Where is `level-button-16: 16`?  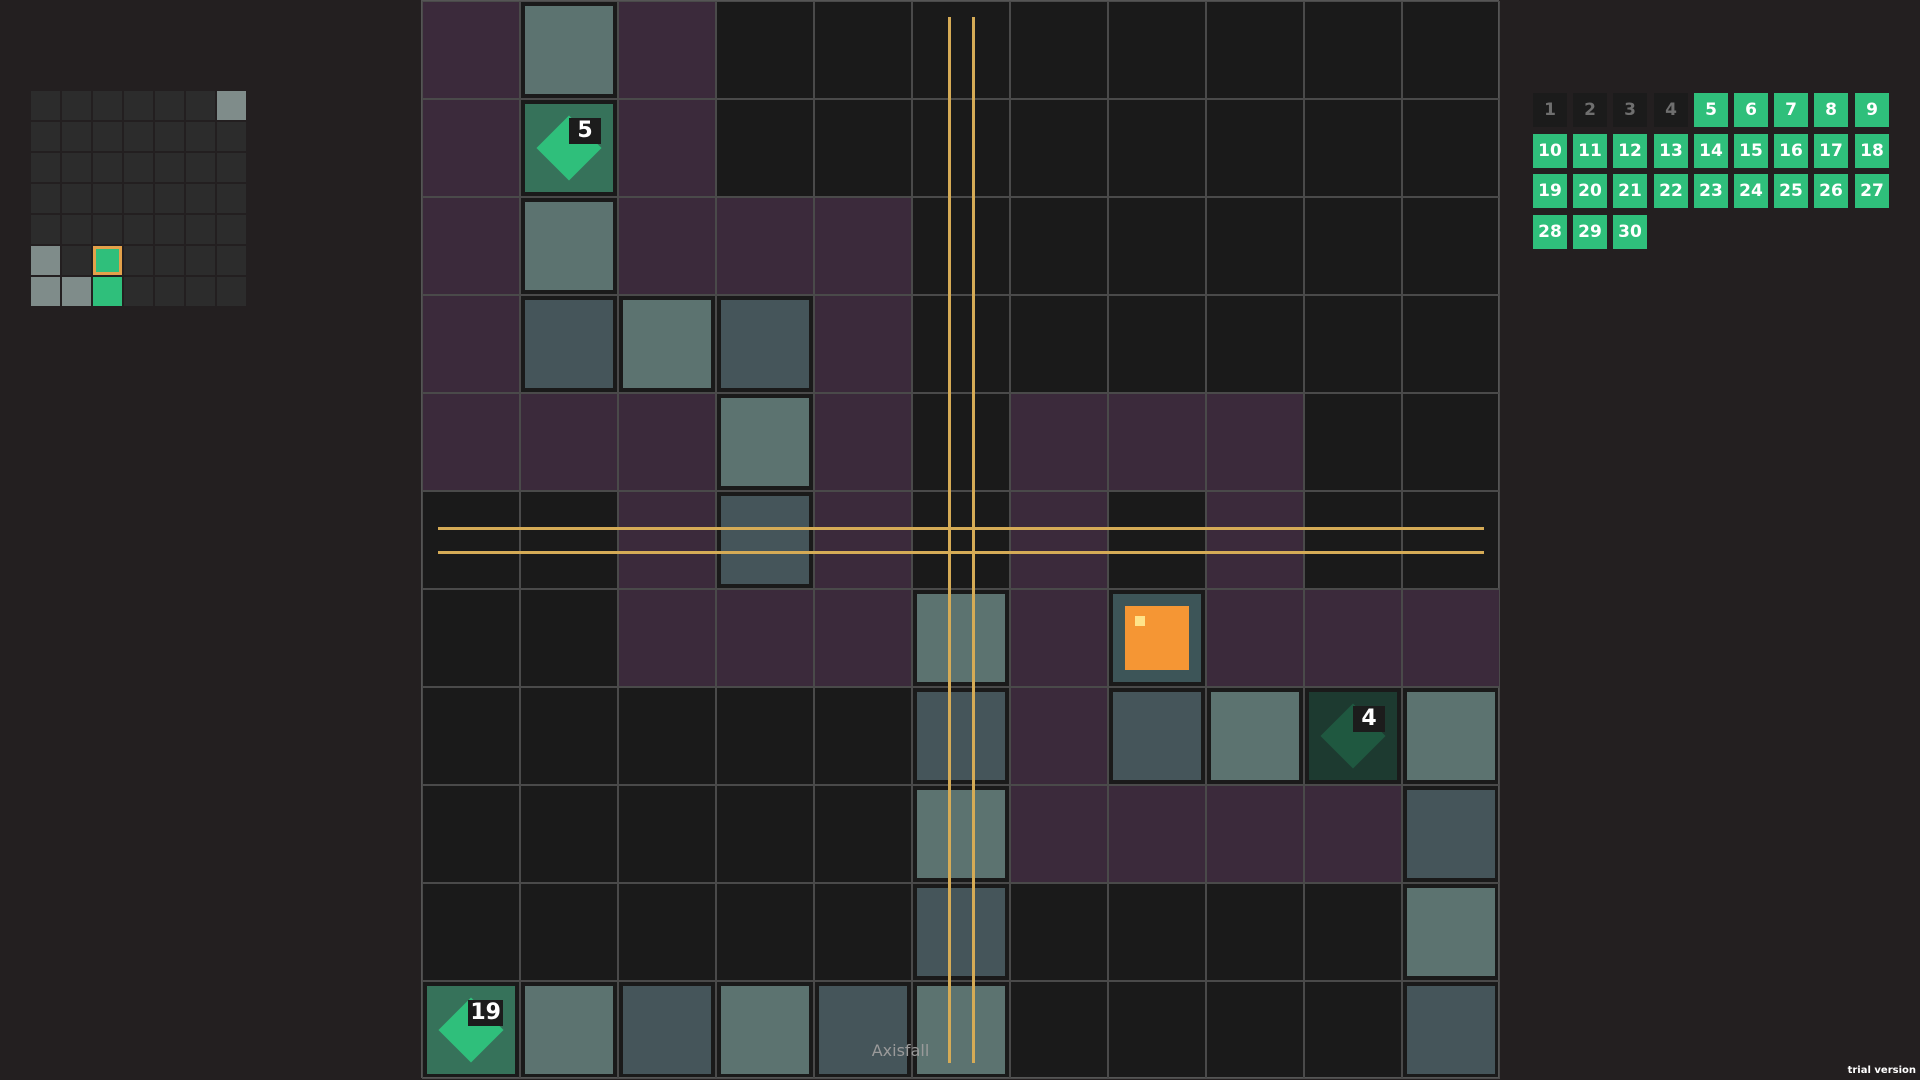 level-button-16: 16 is located at coordinates (1791, 150).